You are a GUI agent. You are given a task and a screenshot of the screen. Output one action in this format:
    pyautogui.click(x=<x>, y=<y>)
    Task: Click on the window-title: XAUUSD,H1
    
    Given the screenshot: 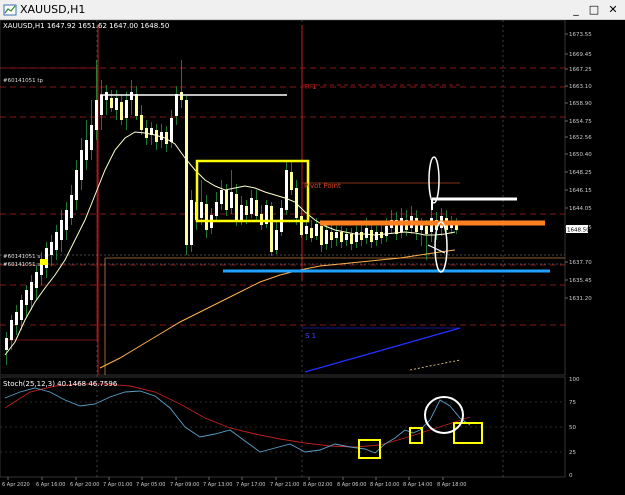 What is the action you would take?
    pyautogui.click(x=53, y=9)
    